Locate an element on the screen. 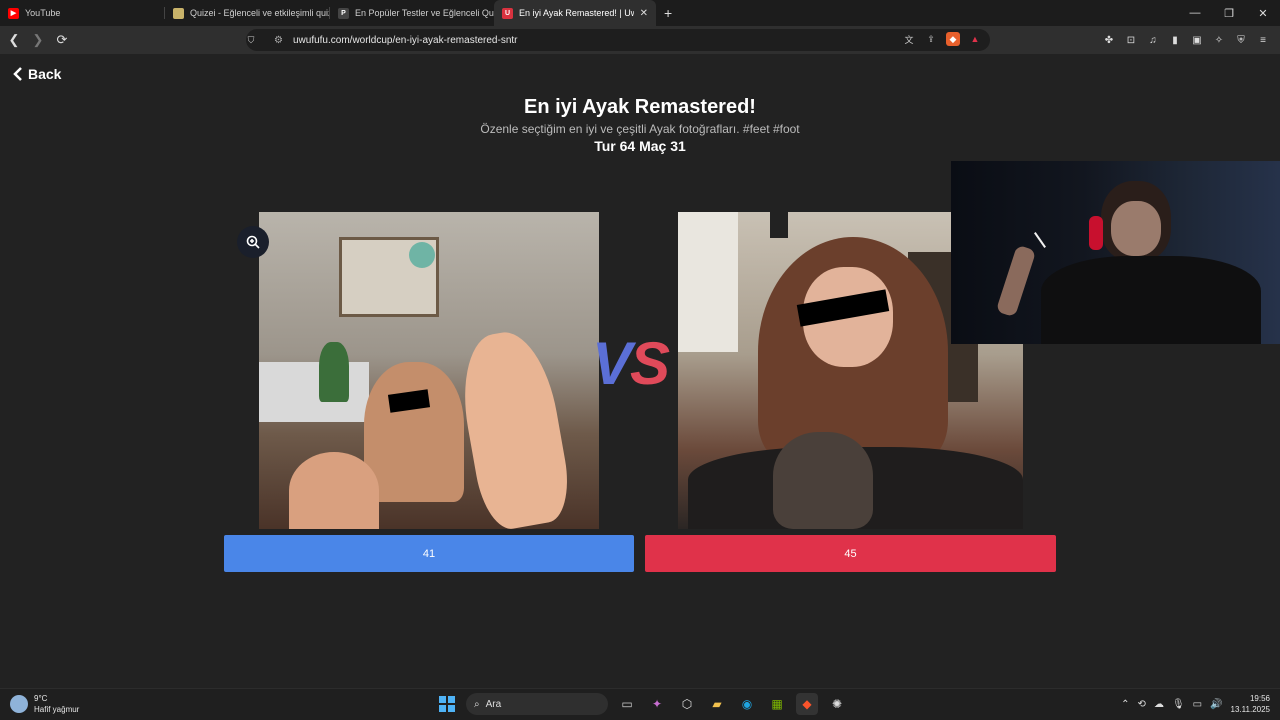 This screenshot has height=720, width=1280. vs-v: V is located at coordinates (612, 363).